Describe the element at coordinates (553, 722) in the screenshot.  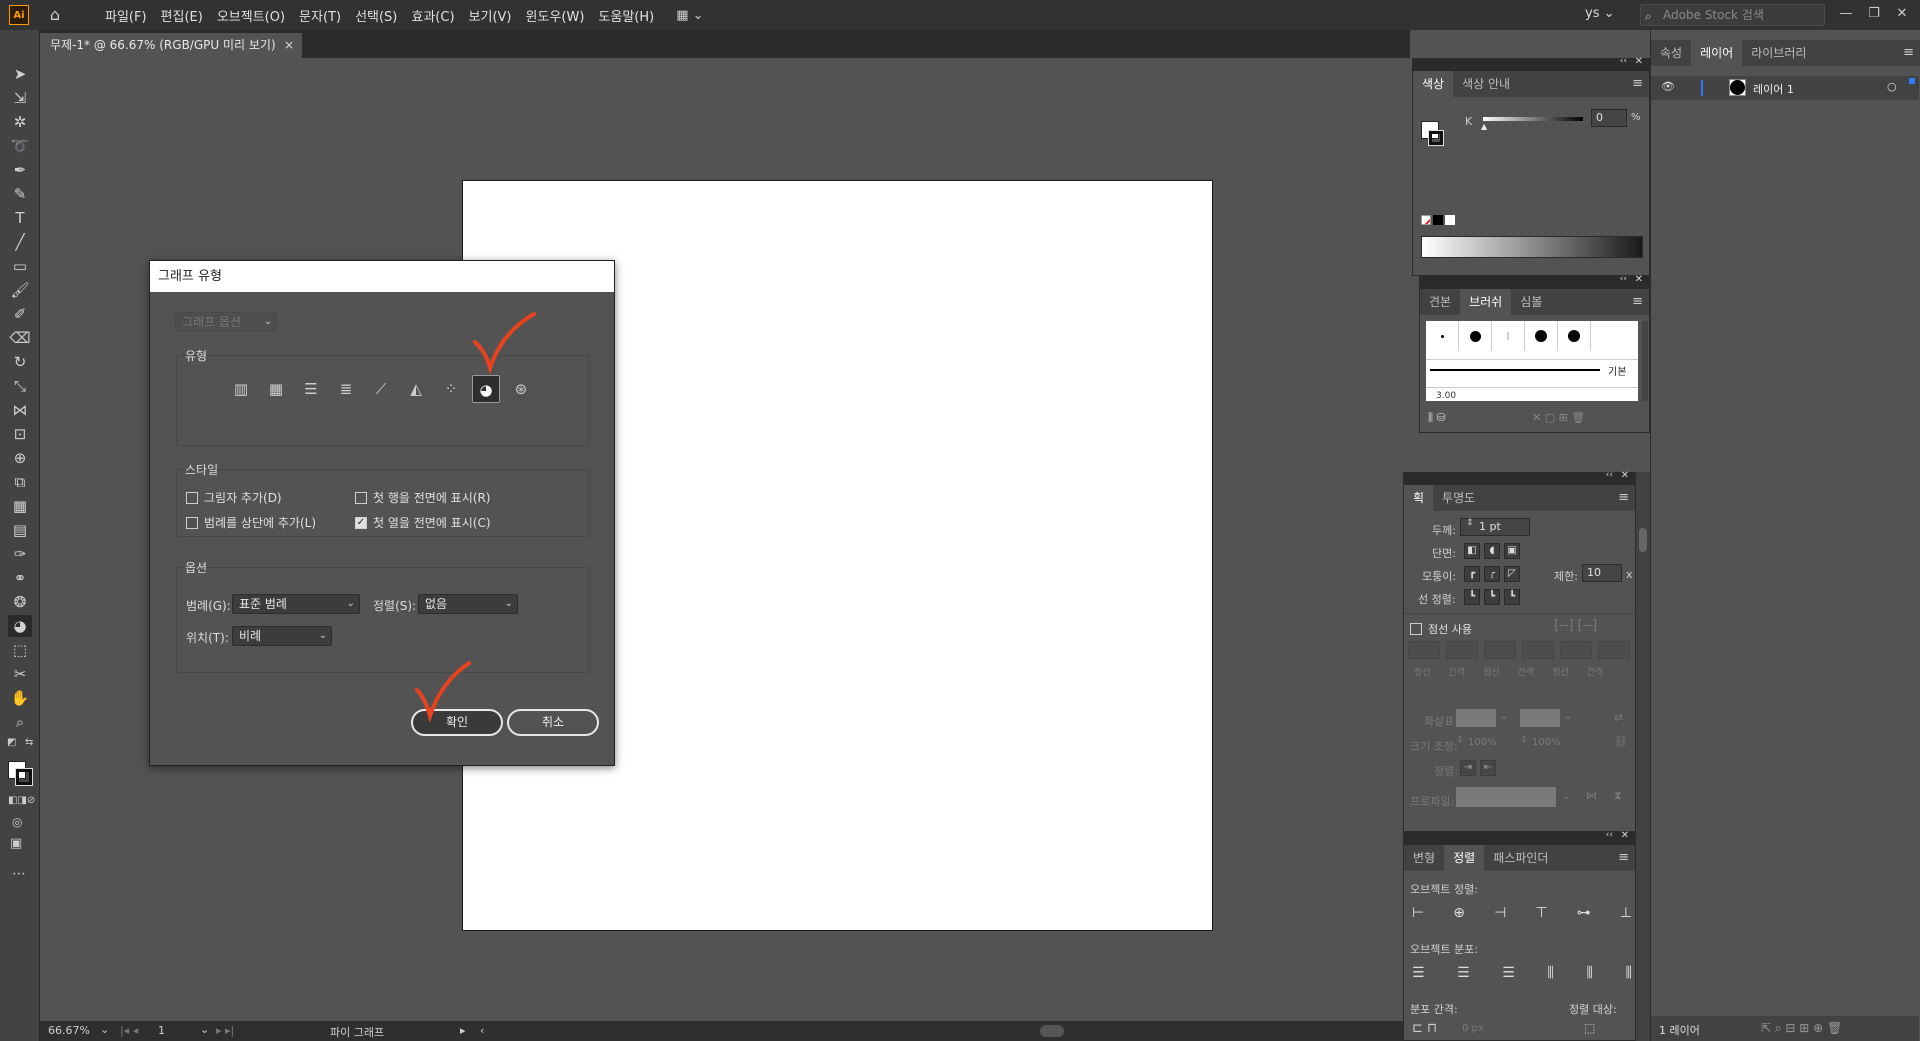
I see `cancel-button: 취소` at that location.